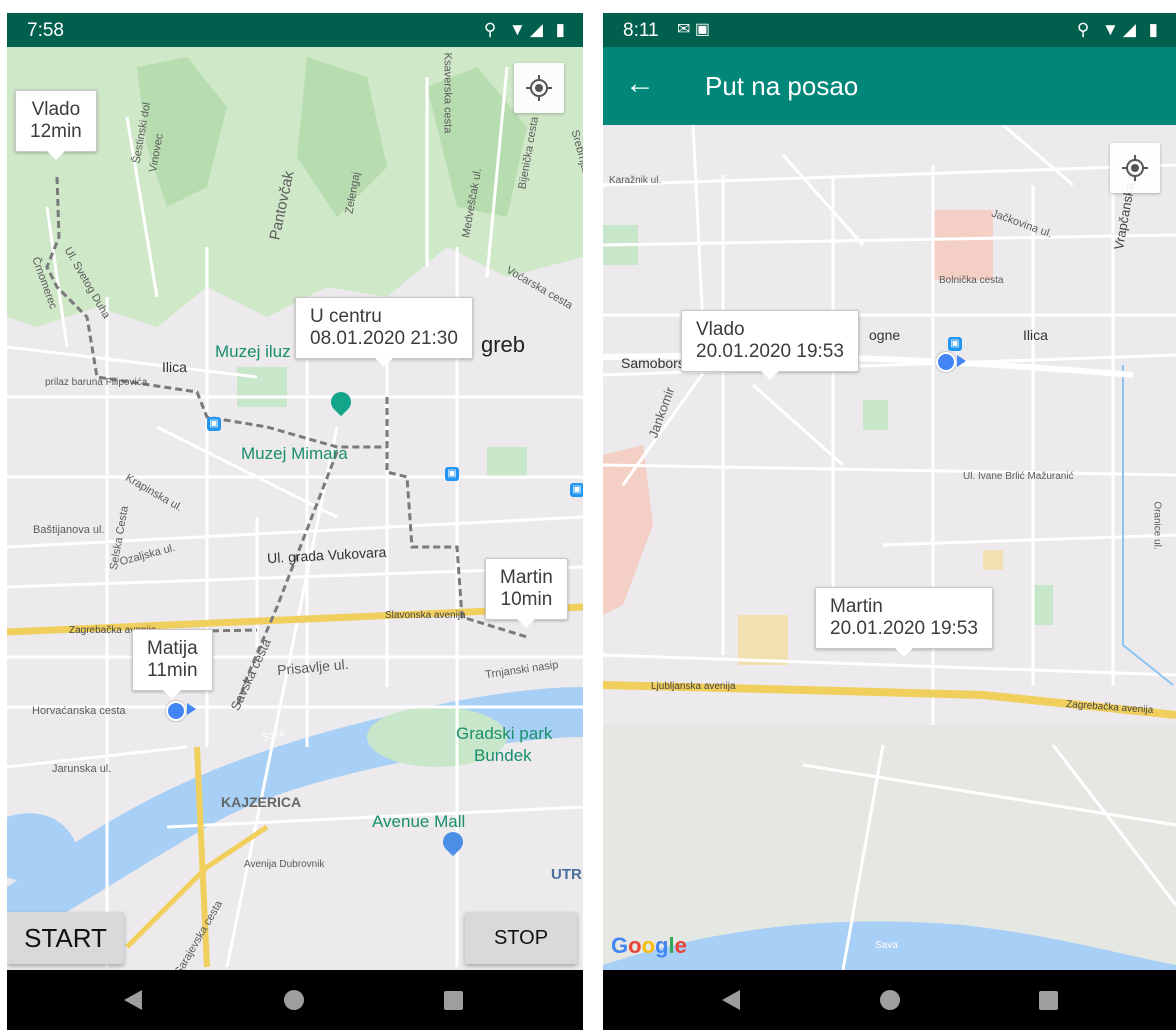  What do you see at coordinates (649, 945) in the screenshot?
I see `google-logo: Google` at bounding box center [649, 945].